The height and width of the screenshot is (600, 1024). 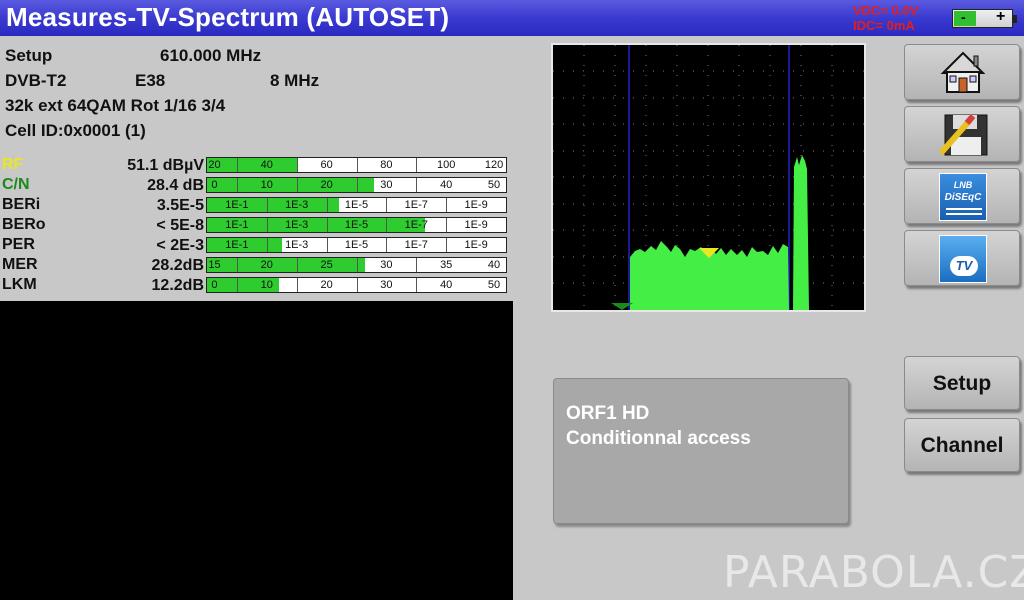 What do you see at coordinates (75, 130) in the screenshot?
I see `cell-id-value: Cell ID:0x0001 (1)` at bounding box center [75, 130].